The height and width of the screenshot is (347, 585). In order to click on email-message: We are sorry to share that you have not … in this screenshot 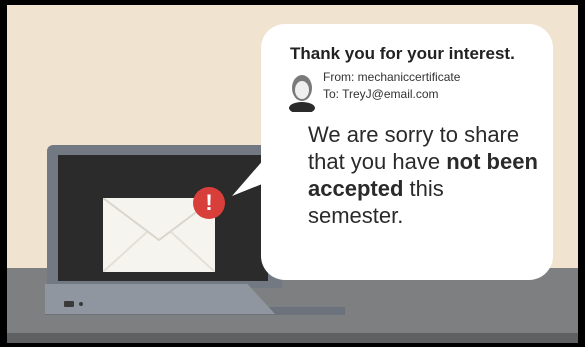, I will do `click(426, 175)`.